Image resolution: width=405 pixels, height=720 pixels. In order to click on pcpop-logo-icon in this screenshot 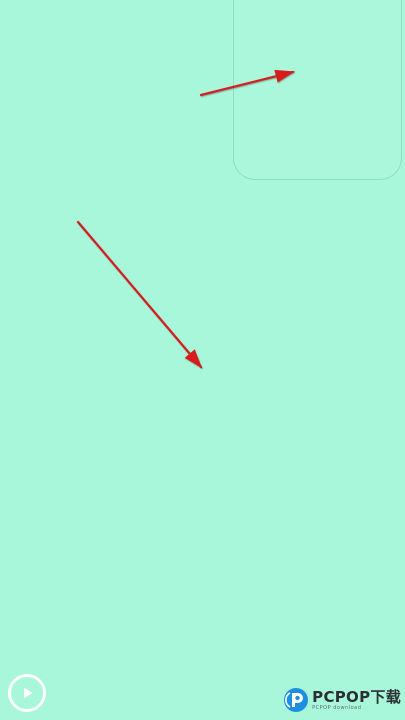, I will do `click(296, 700)`.